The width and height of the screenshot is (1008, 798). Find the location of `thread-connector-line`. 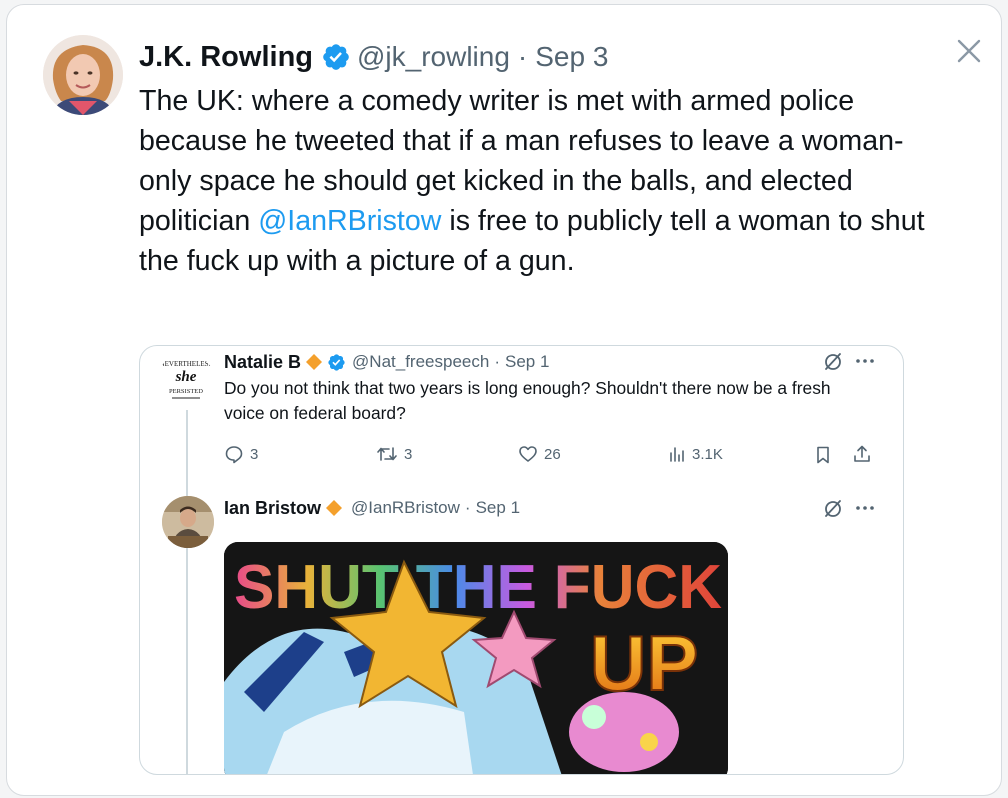

thread-connector-line is located at coordinates (187, 592).